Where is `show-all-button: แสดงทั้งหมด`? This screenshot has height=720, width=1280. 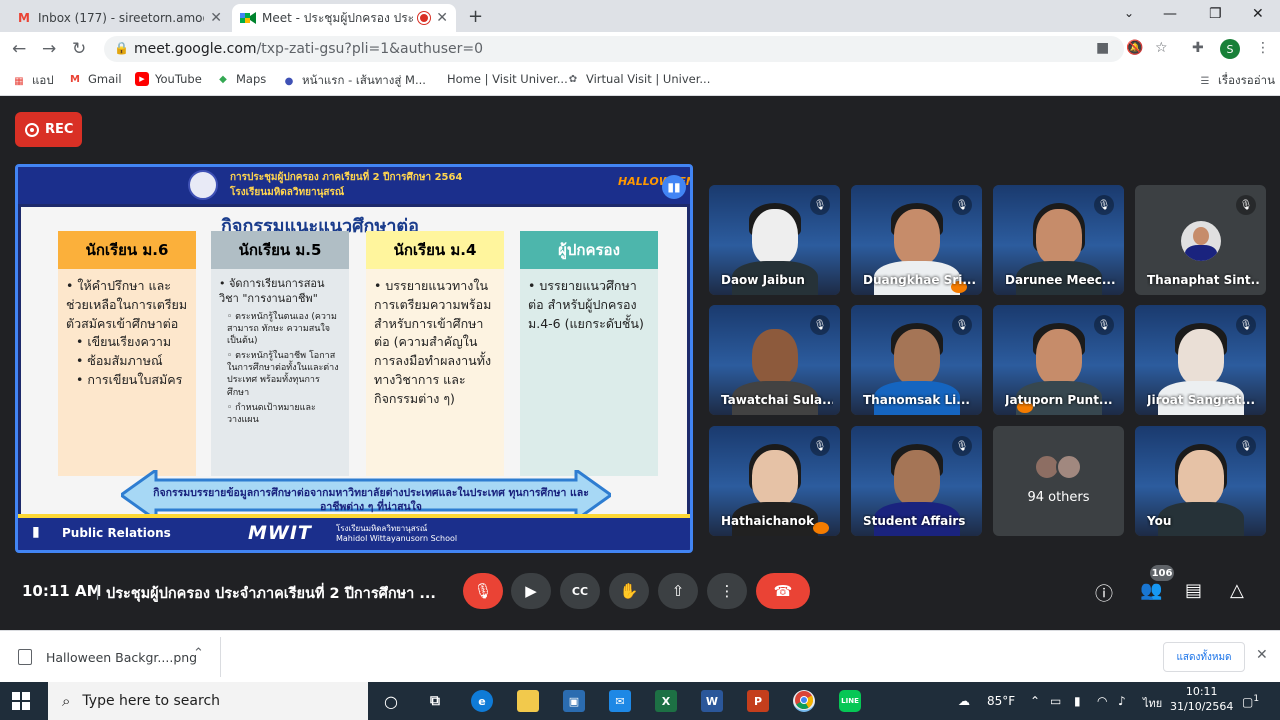
show-all-button: แสดงทั้งหมด is located at coordinates (1204, 657).